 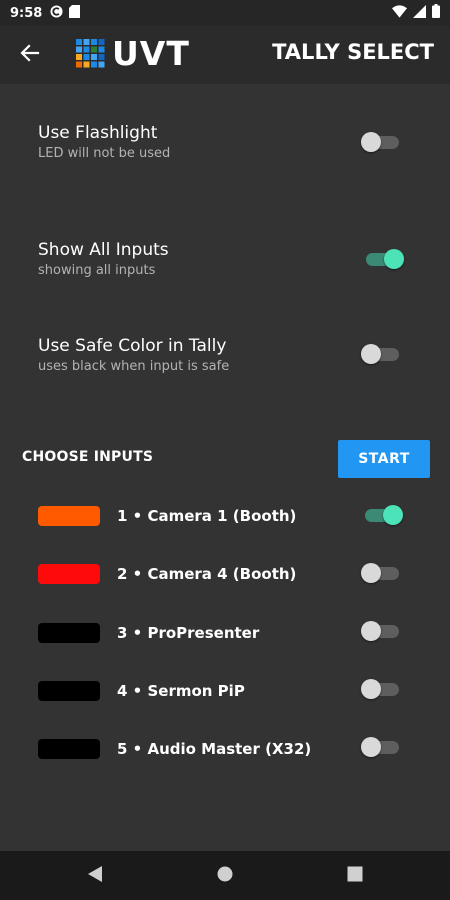 I want to click on page-title: TALLY SELECT, so click(x=353, y=52).